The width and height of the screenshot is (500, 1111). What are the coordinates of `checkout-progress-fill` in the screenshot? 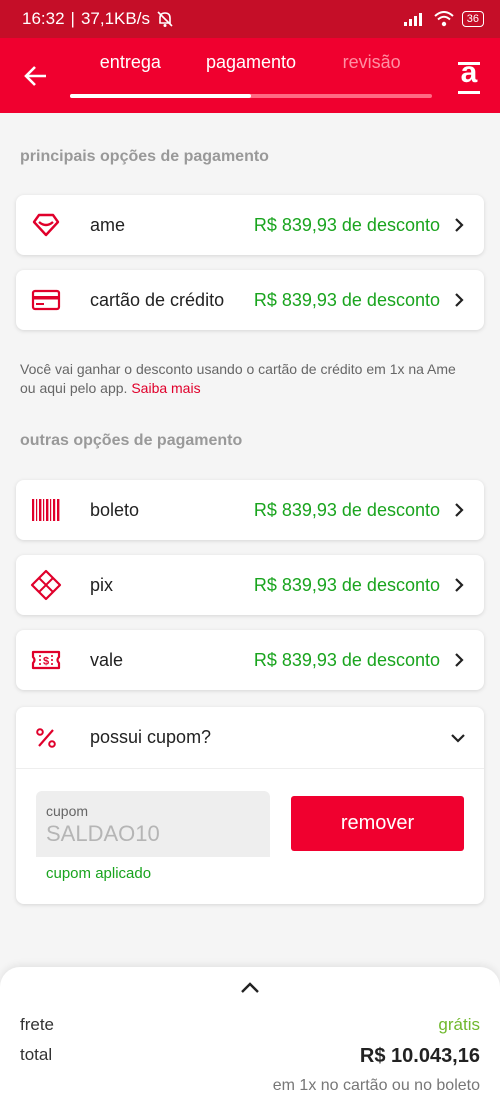 It's located at (160, 96).